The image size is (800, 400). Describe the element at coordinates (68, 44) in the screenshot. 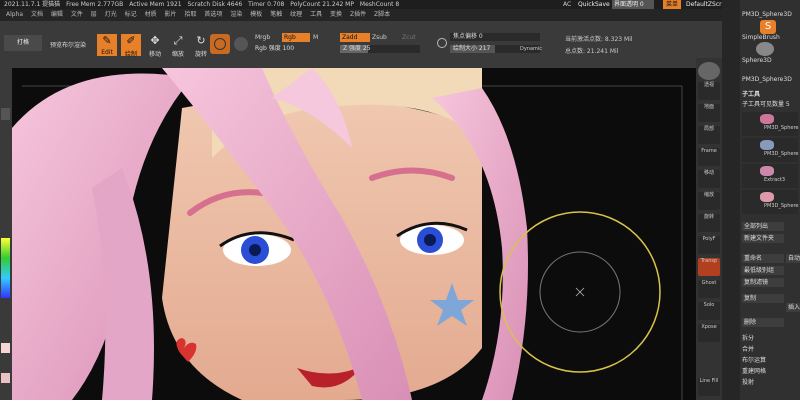

I see `preview-boolean-button: 预览布尔渲染` at that location.